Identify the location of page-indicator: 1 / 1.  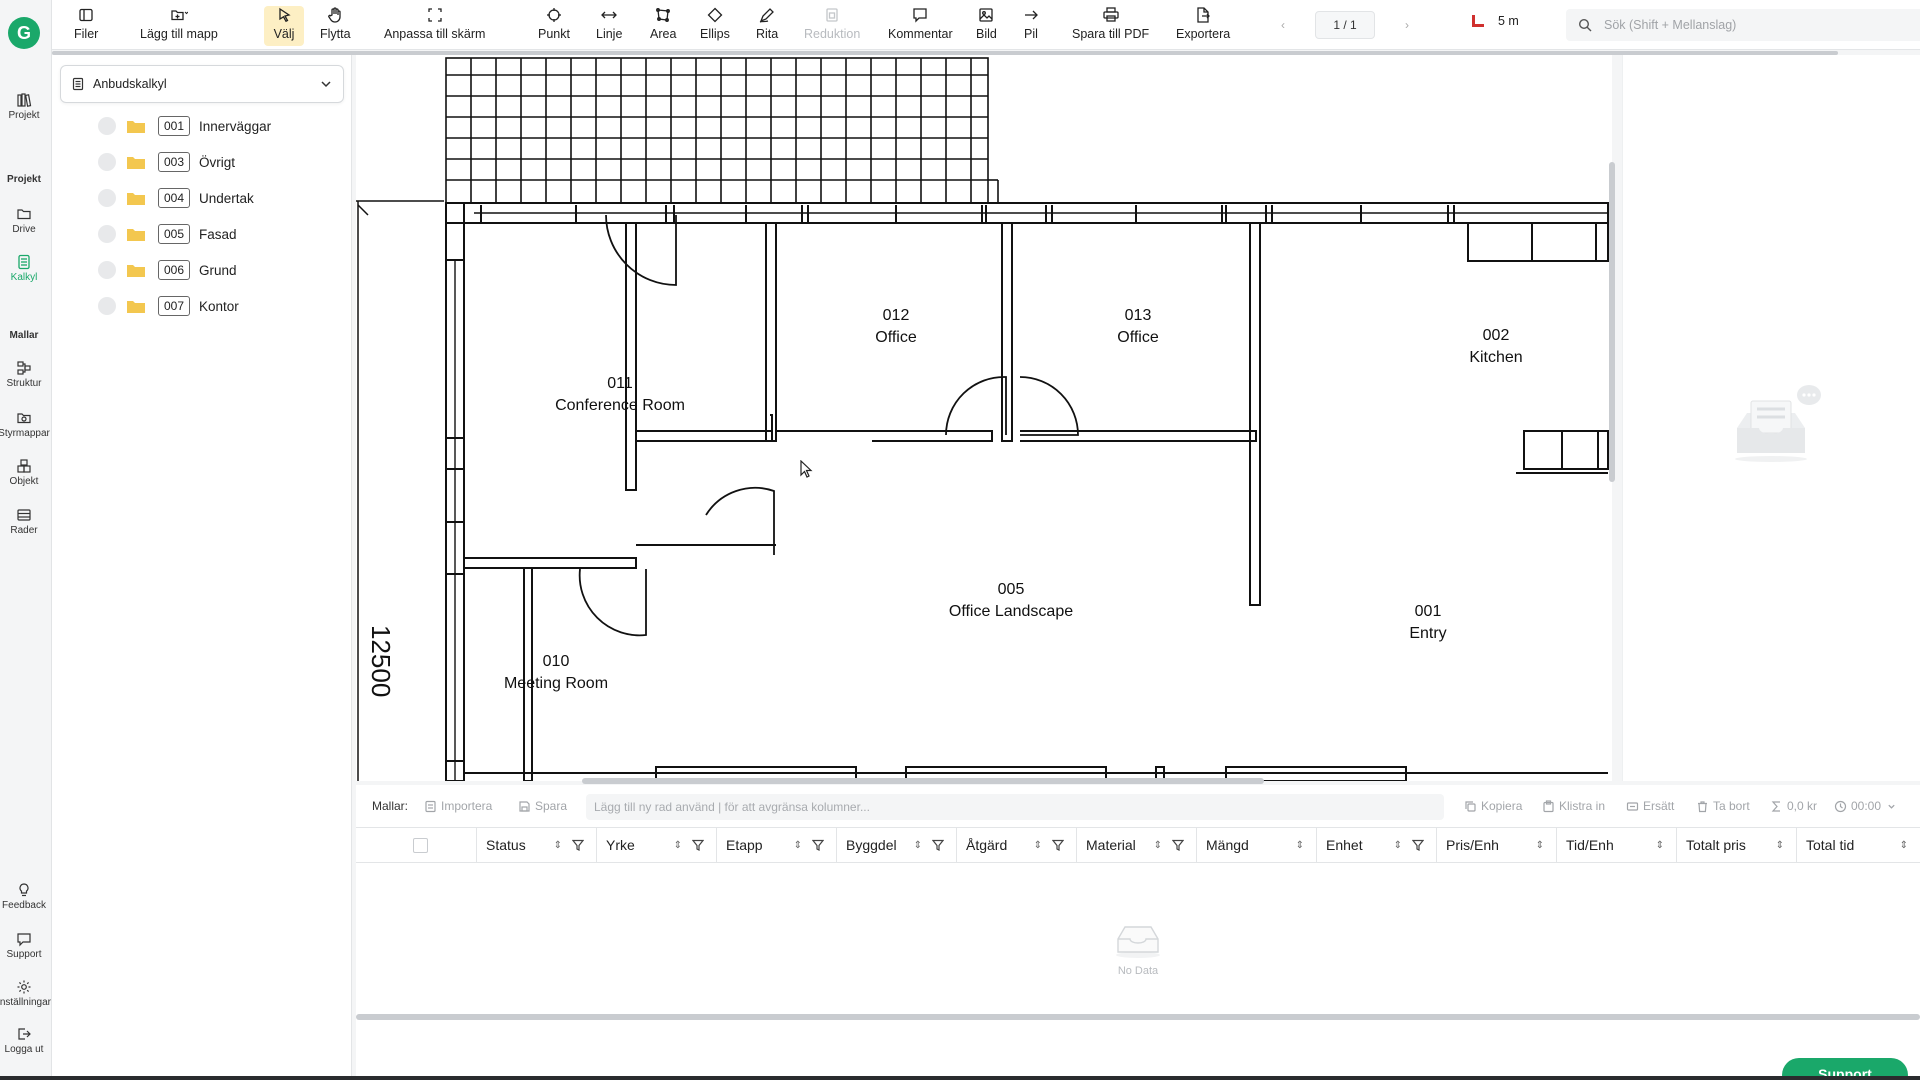
(1345, 25).